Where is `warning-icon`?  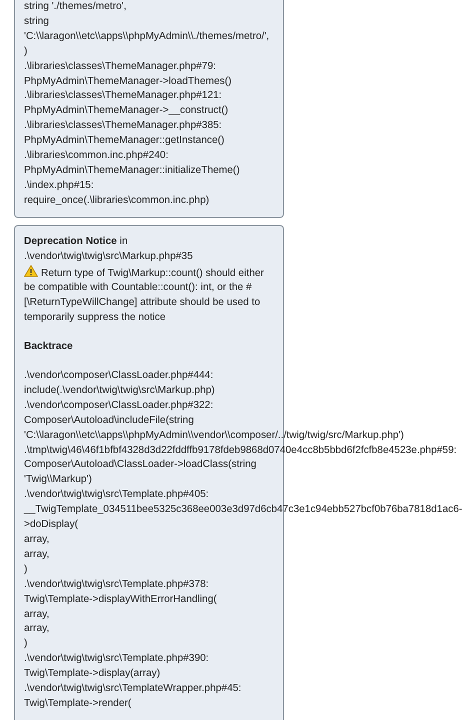 warning-icon is located at coordinates (31, 270).